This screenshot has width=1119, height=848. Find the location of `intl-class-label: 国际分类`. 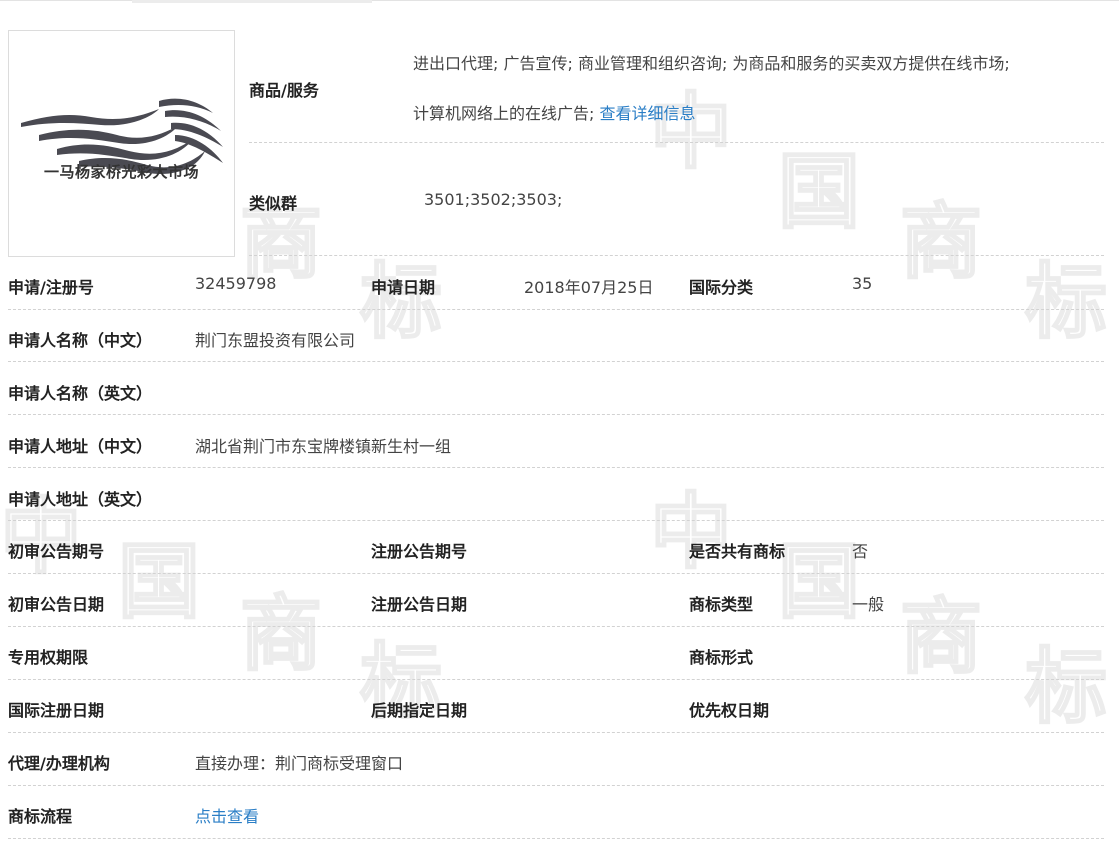

intl-class-label: 国际分类 is located at coordinates (721, 287).